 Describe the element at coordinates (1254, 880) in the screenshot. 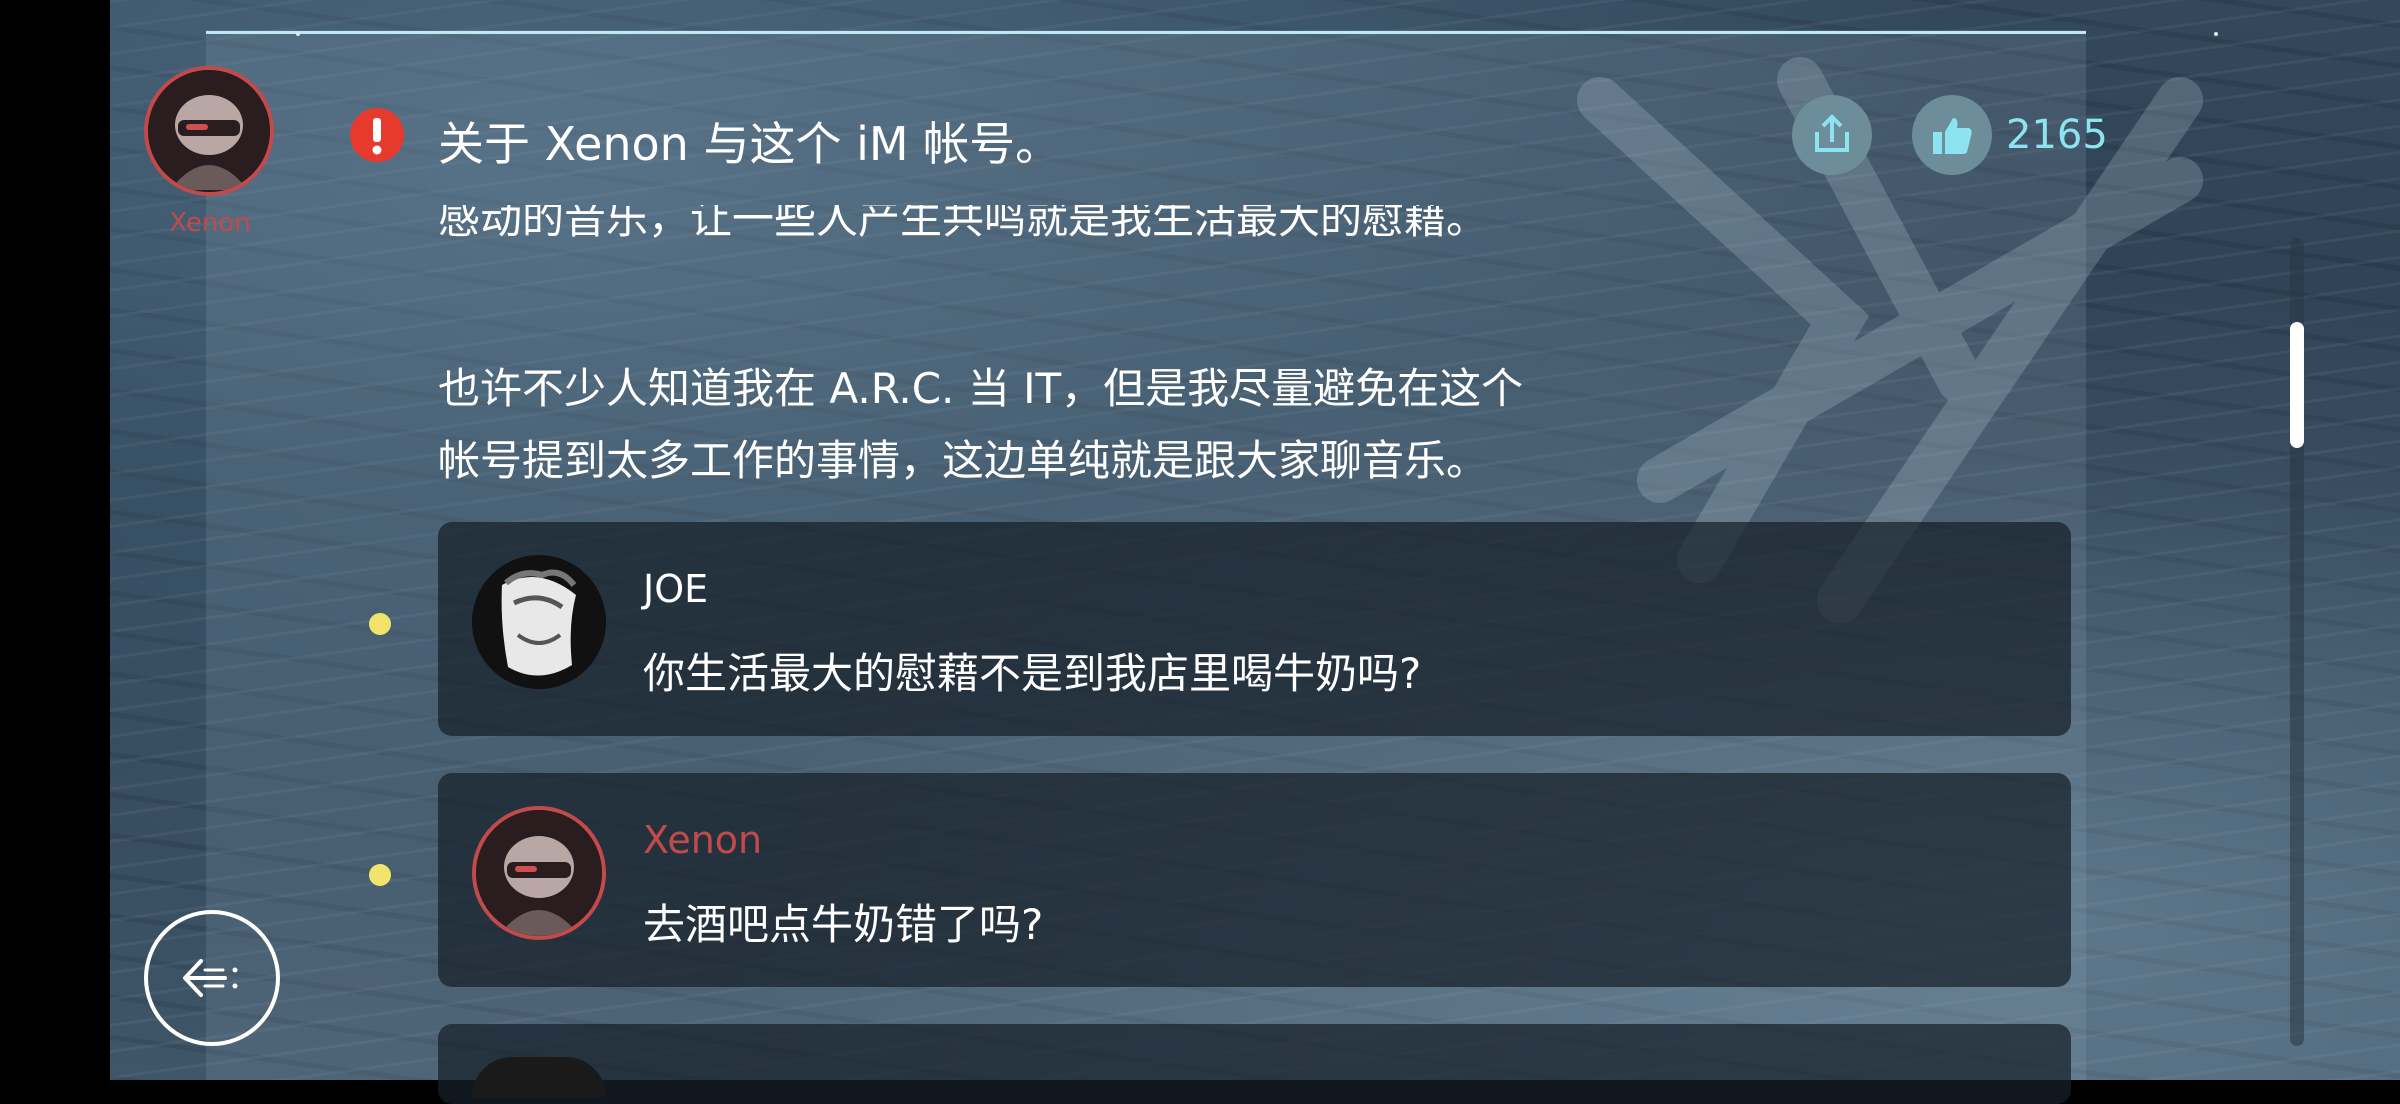

I see `reply-card: Xenon 去酒吧点牛奶错了吗?` at that location.